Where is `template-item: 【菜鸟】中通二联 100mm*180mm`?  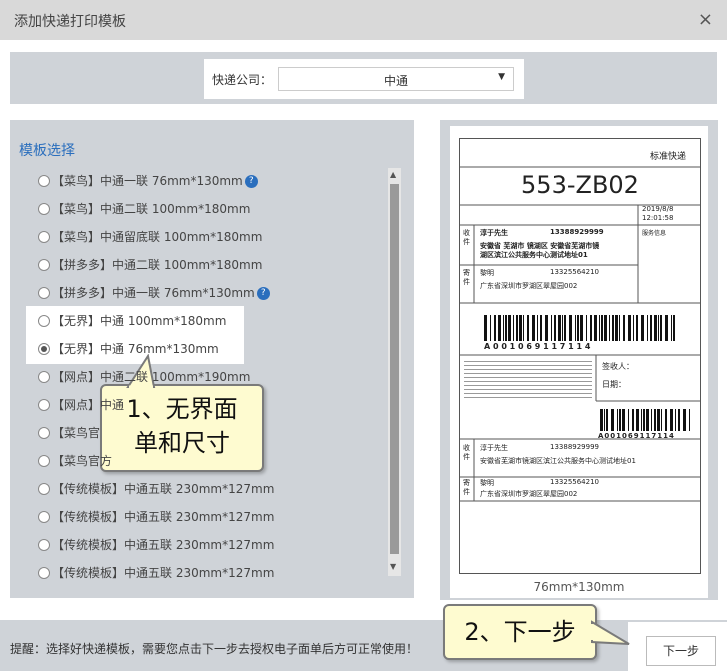
template-item: 【菜鸟】中通二联 100mm*180mm is located at coordinates (218, 210).